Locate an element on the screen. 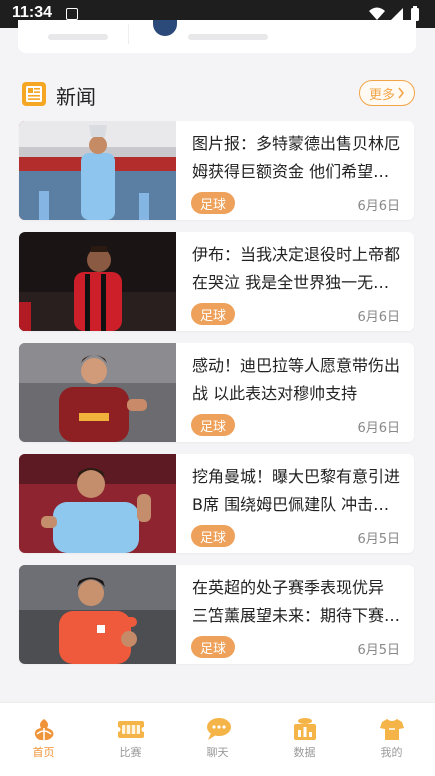 The height and width of the screenshot is (776, 435). tab-profile: 我的 is located at coordinates (391, 739).